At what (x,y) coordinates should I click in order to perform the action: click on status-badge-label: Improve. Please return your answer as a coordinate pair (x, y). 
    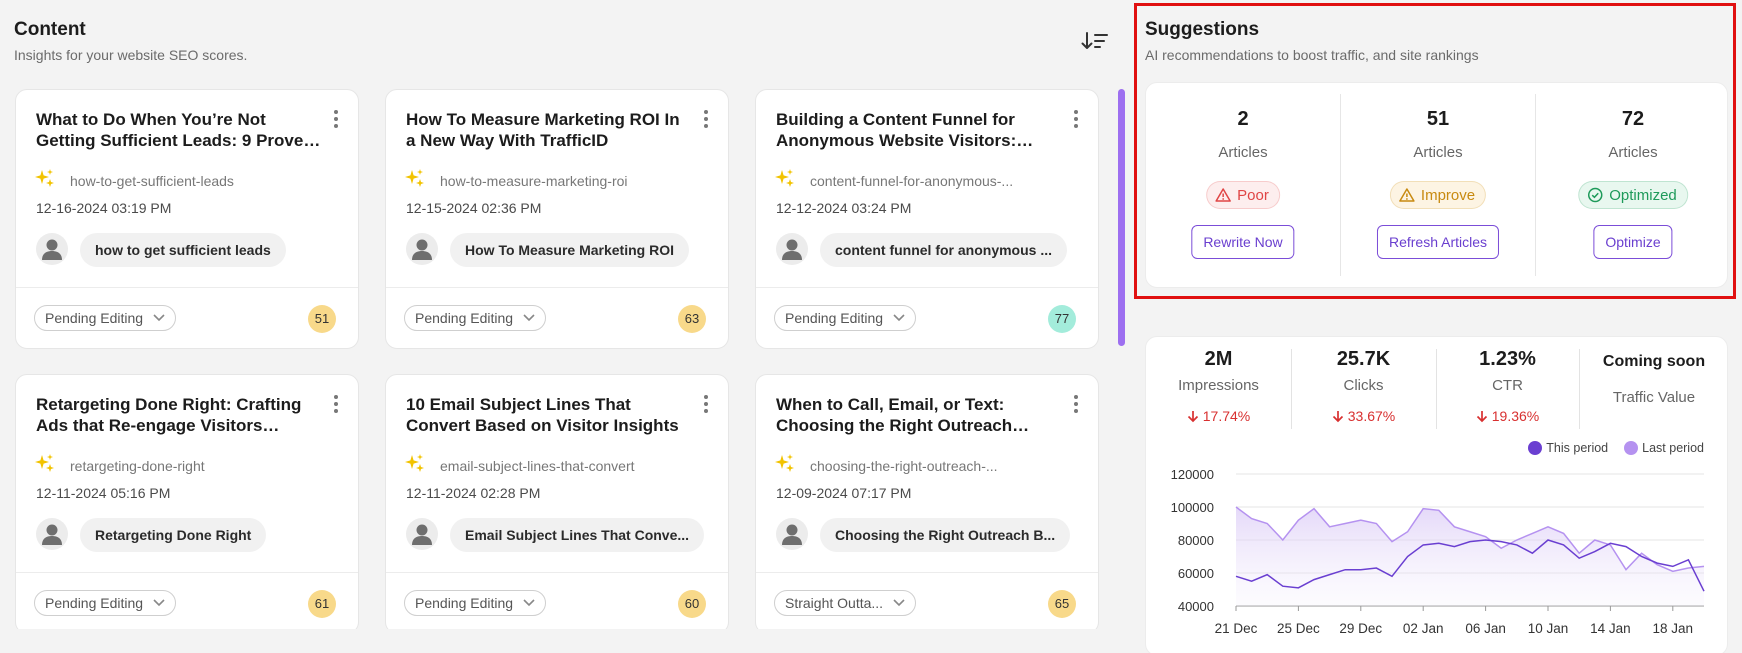
    Looking at the image, I should click on (1448, 195).